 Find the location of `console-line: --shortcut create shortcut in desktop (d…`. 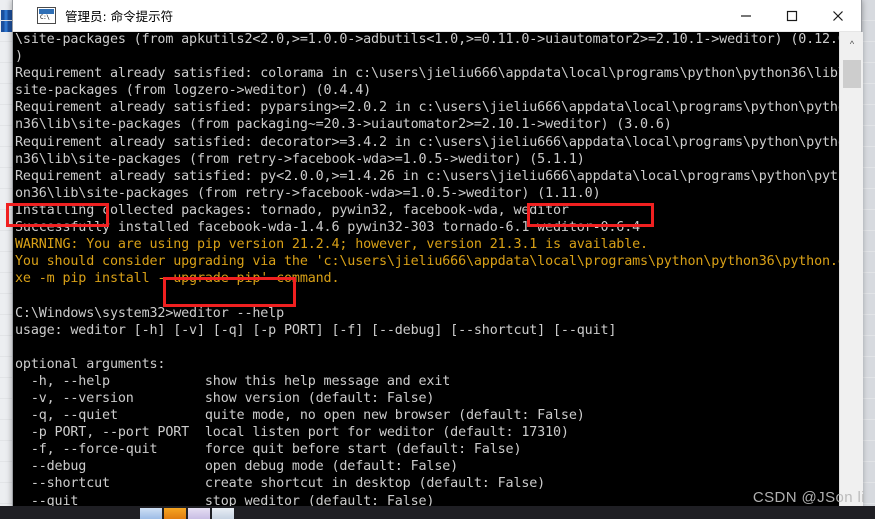

console-line: --shortcut create shortcut in desktop (d… is located at coordinates (280, 484).